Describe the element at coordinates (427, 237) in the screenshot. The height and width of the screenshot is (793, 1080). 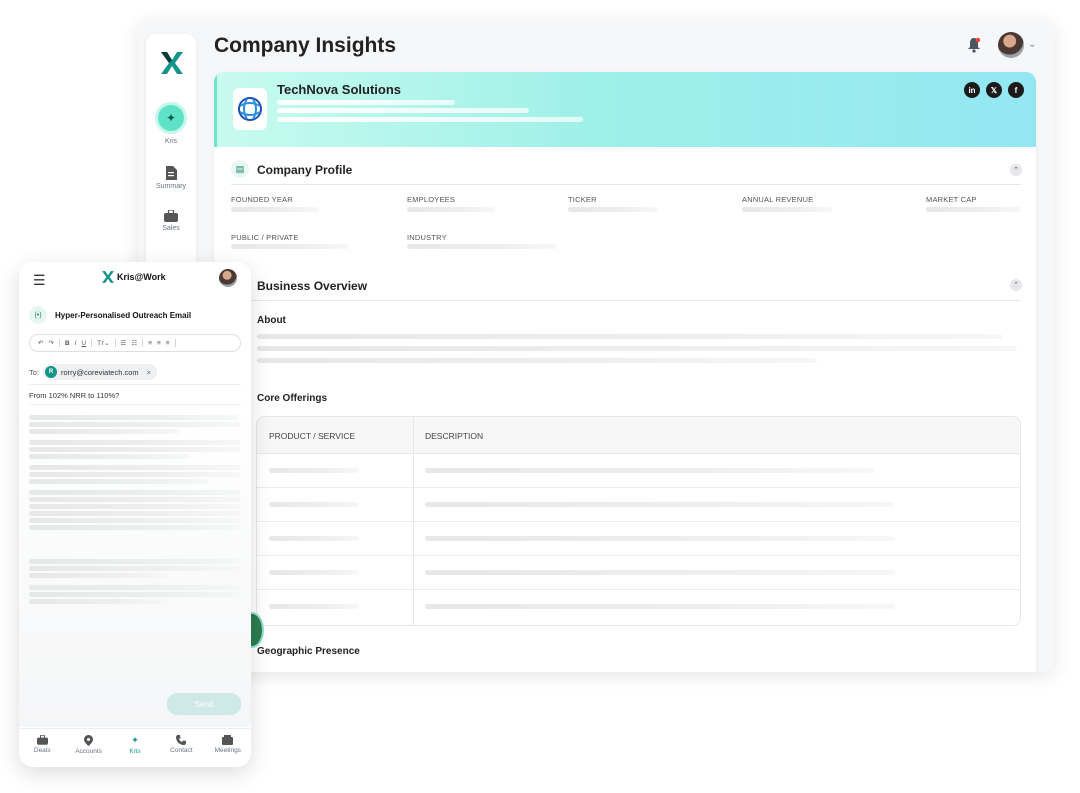
I see `field-label: INDUSTRY` at that location.